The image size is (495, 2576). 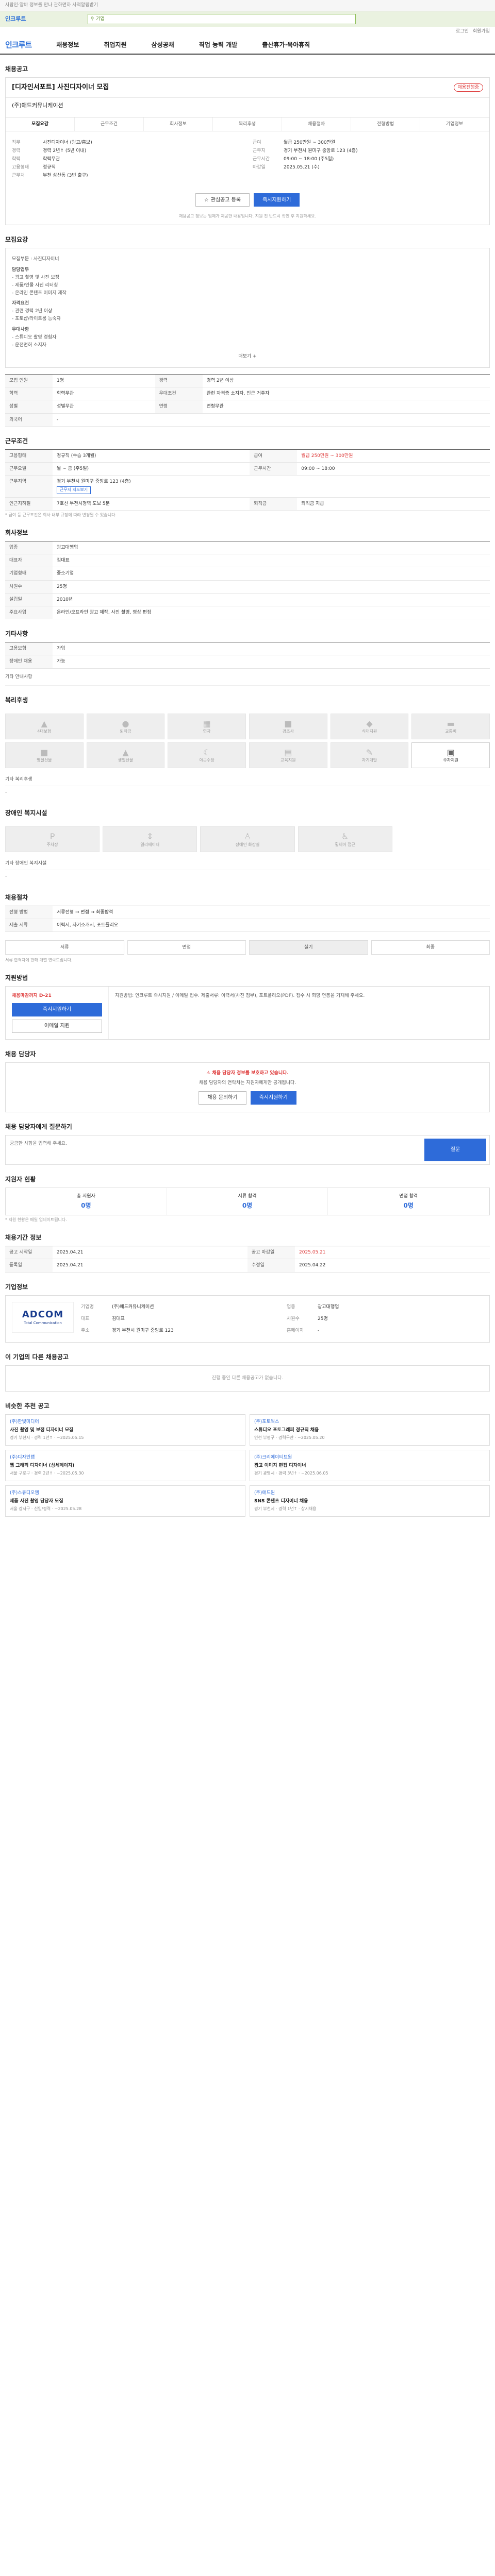 I want to click on reco-job-title: 광고 이미지 편집 디자이너, so click(x=280, y=1465).